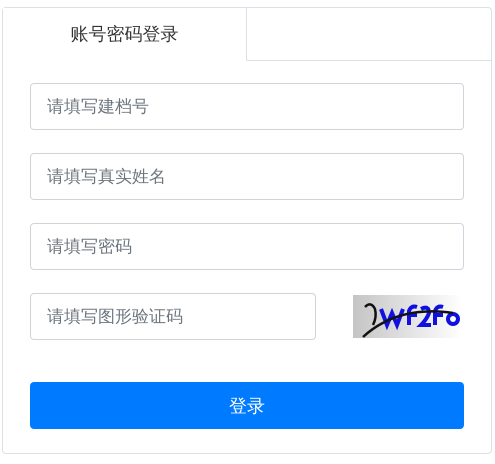 Image resolution: width=495 pixels, height=464 pixels. Describe the element at coordinates (125, 34) in the screenshot. I see `login-tab: 账号密码登录` at that location.